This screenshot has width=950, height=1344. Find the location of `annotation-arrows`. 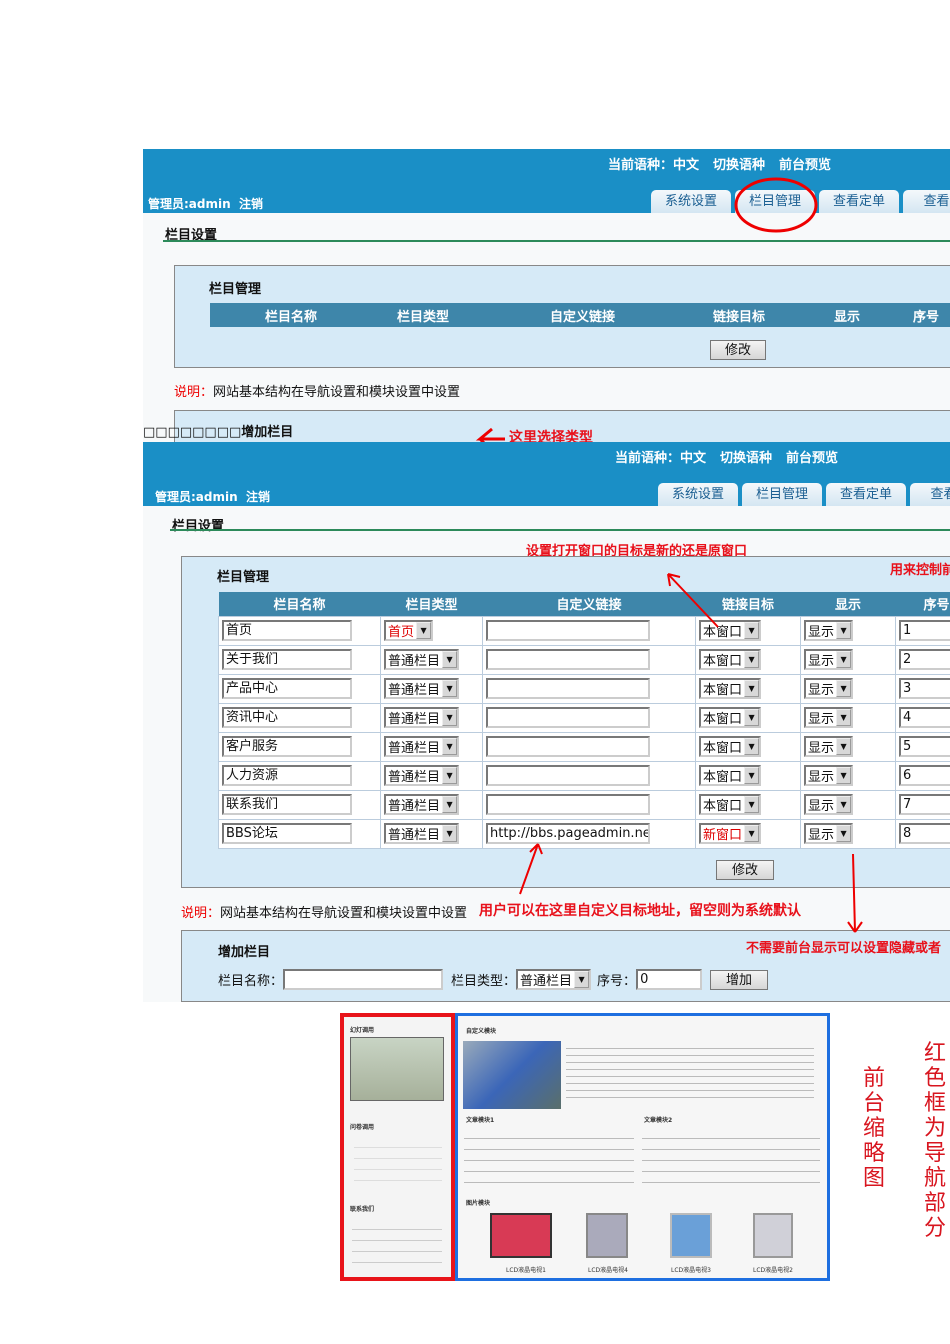

annotation-arrows is located at coordinates (691, 753).